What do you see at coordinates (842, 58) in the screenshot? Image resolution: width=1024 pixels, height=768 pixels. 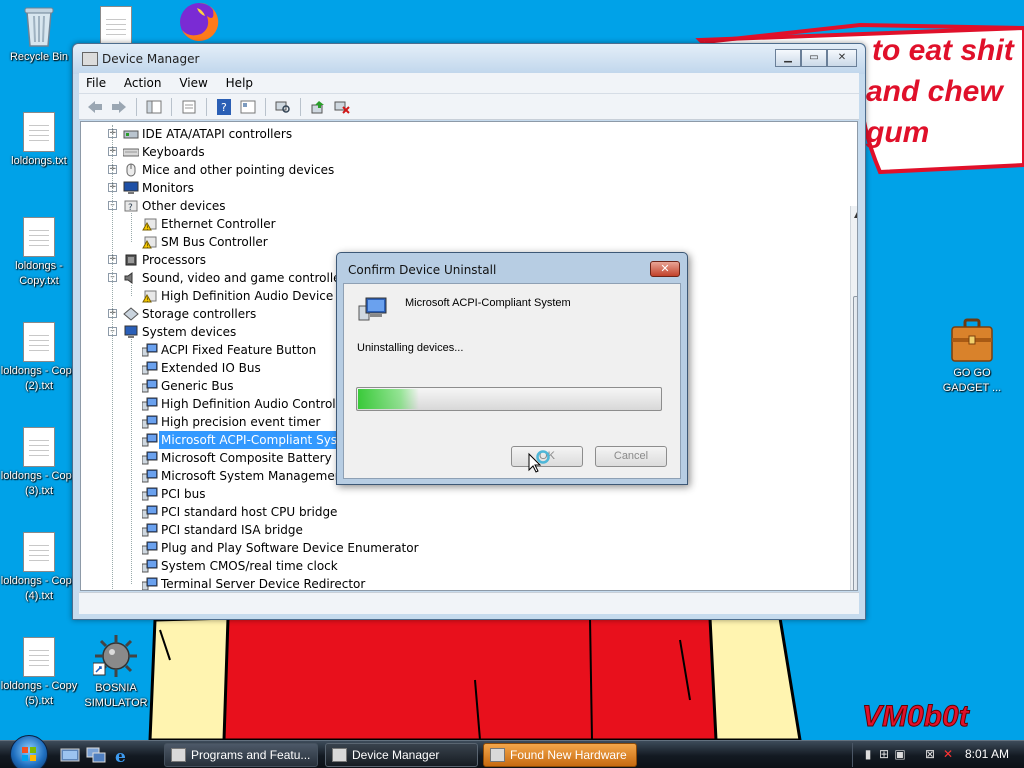 I see `close-button: ✕` at bounding box center [842, 58].